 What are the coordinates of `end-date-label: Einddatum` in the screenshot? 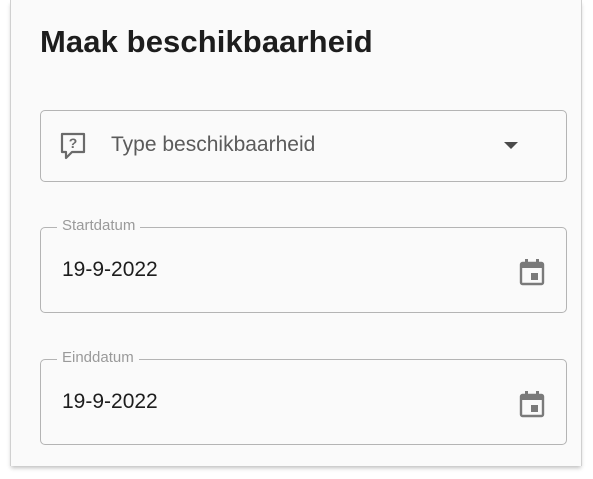 It's located at (98, 357).